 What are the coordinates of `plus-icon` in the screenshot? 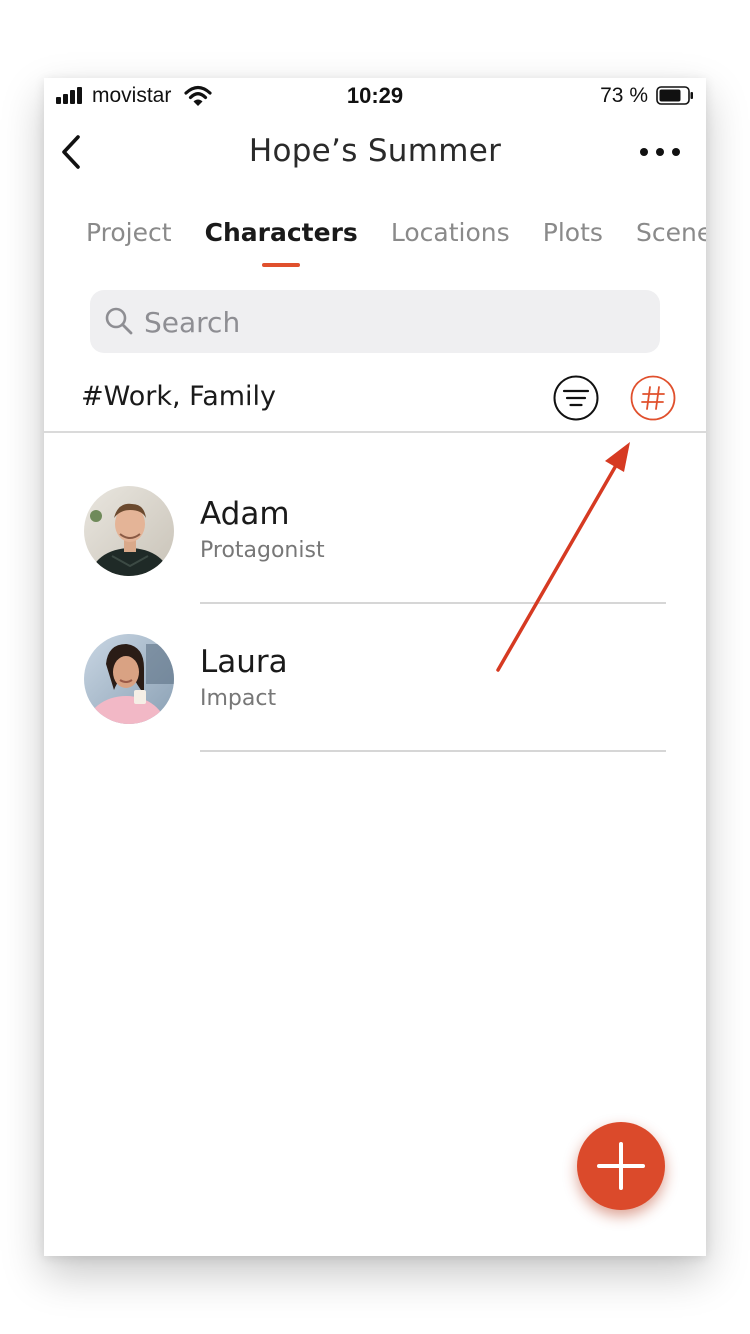 It's located at (621, 1166).